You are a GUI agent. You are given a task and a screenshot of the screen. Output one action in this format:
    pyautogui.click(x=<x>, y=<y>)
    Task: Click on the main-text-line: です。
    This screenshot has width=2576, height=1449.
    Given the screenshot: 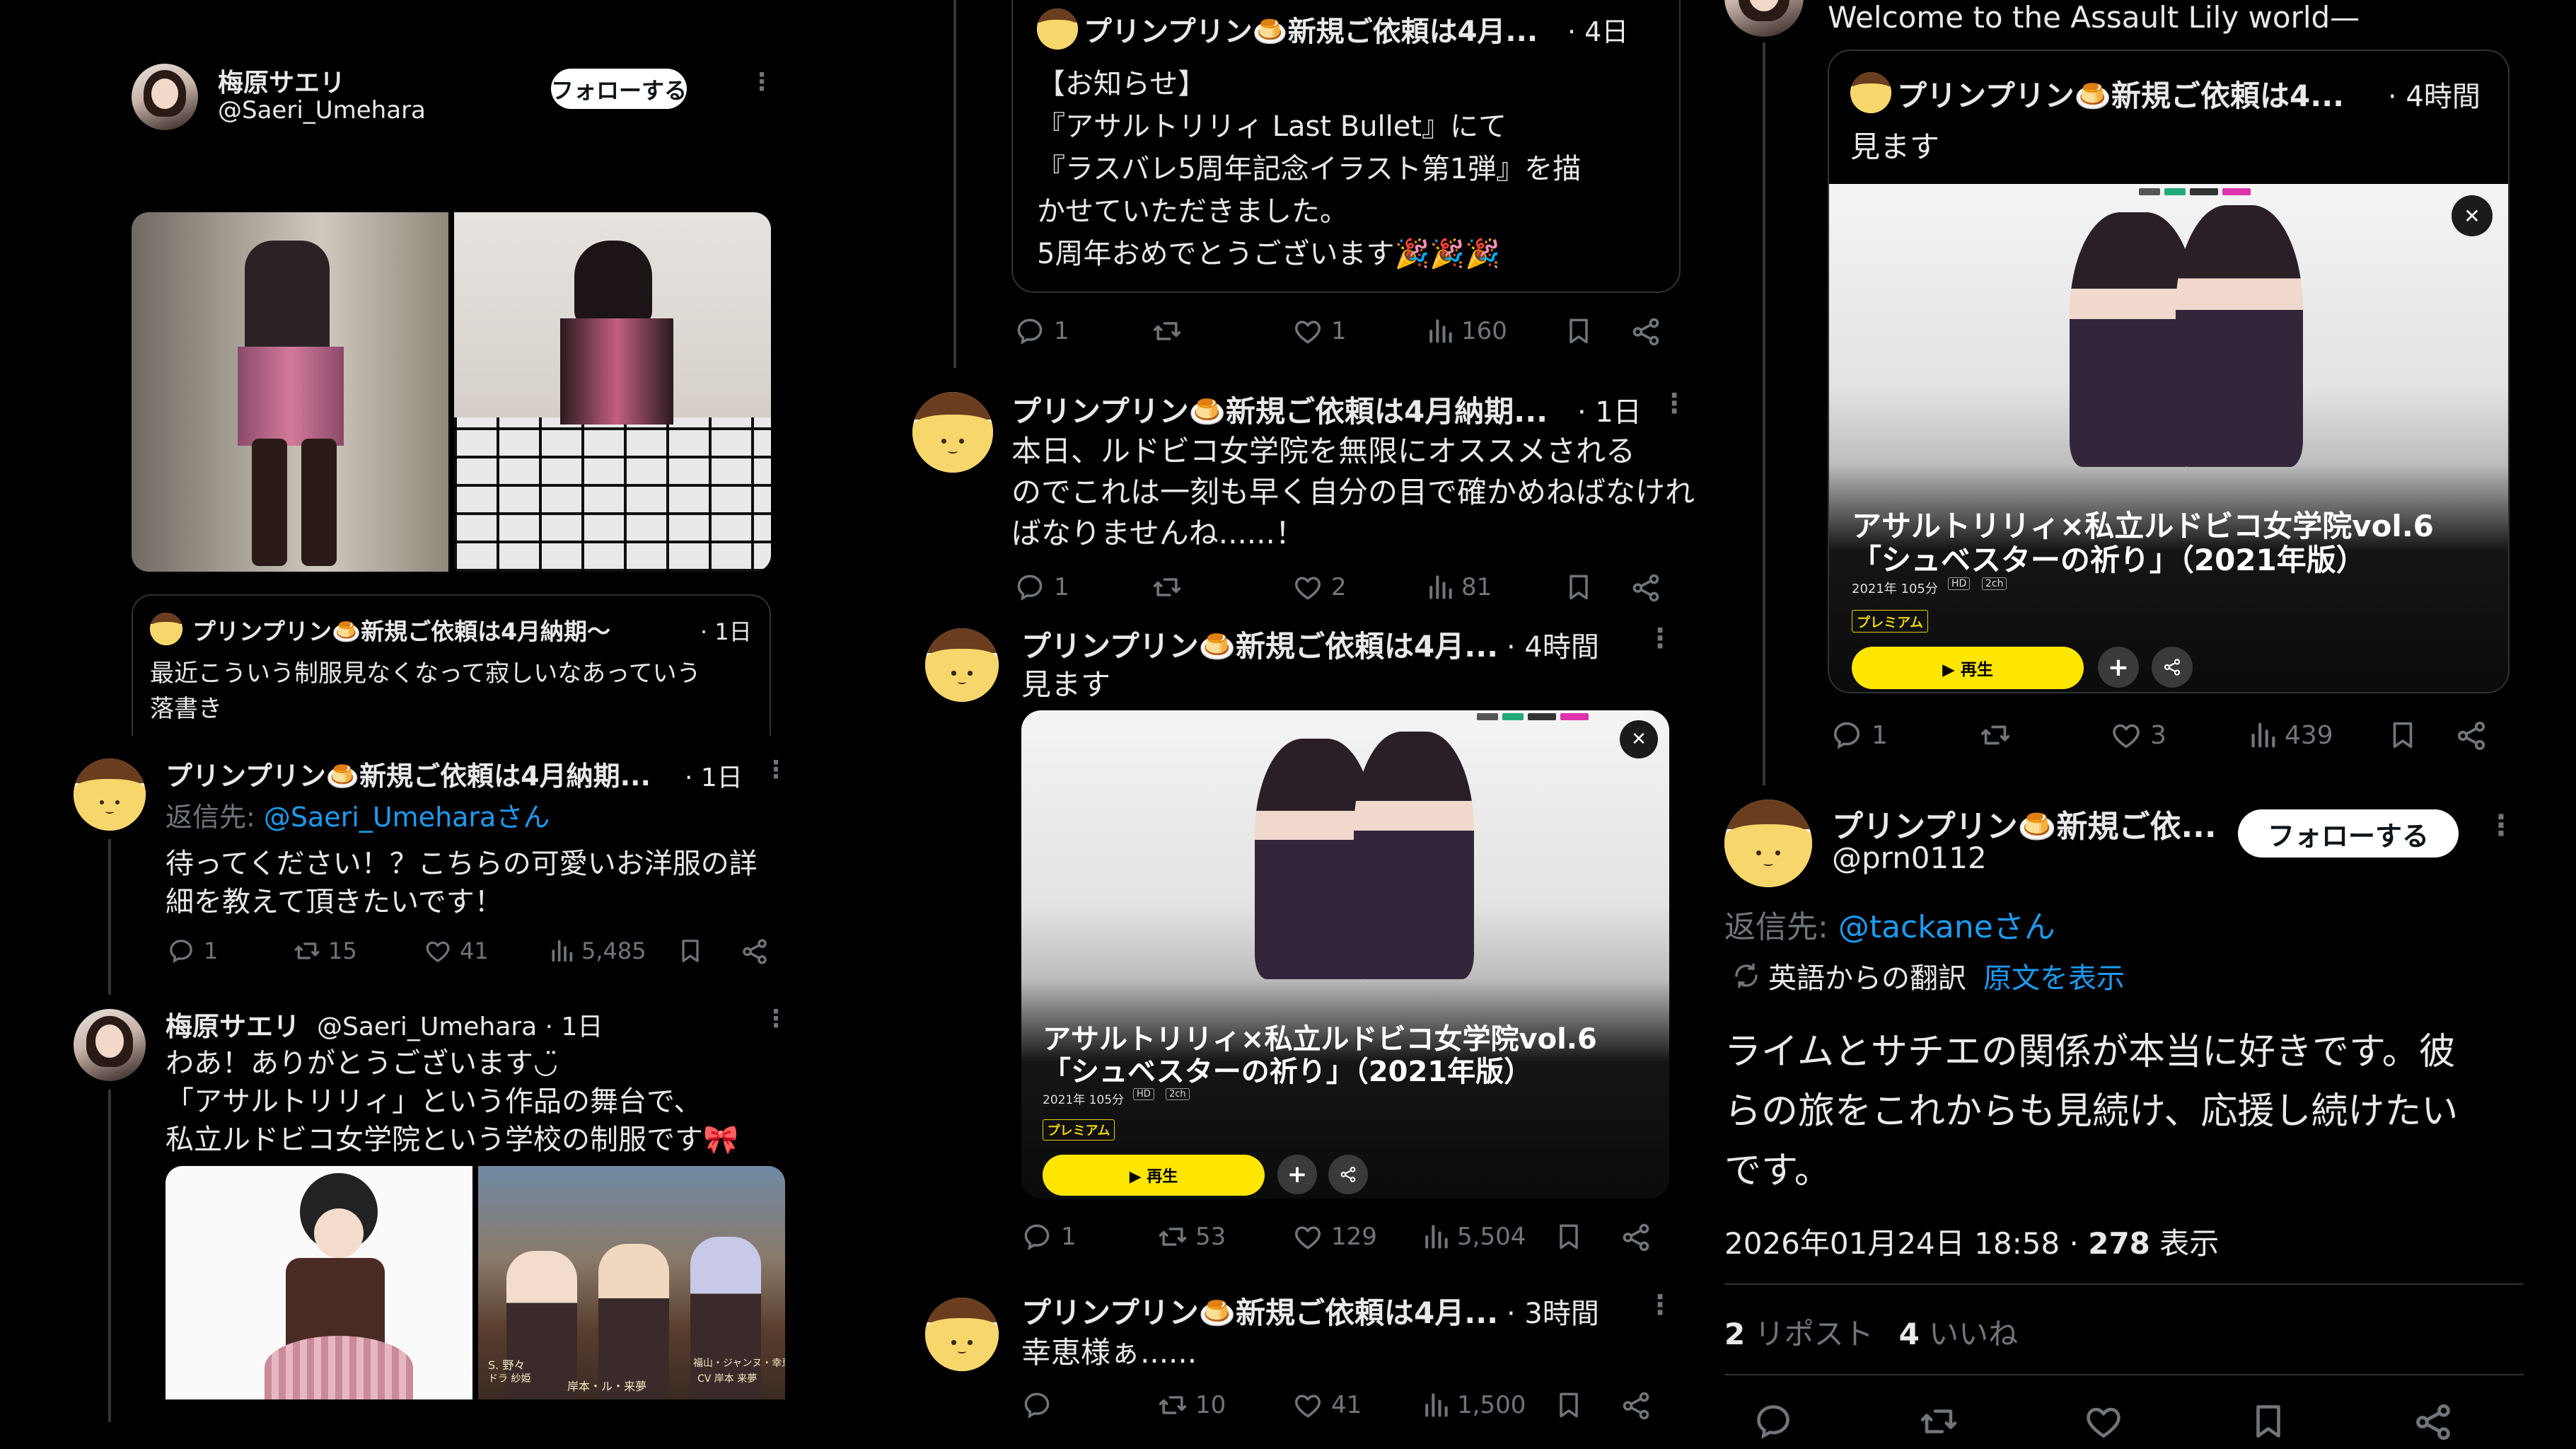 What is the action you would take?
    pyautogui.click(x=1777, y=1171)
    